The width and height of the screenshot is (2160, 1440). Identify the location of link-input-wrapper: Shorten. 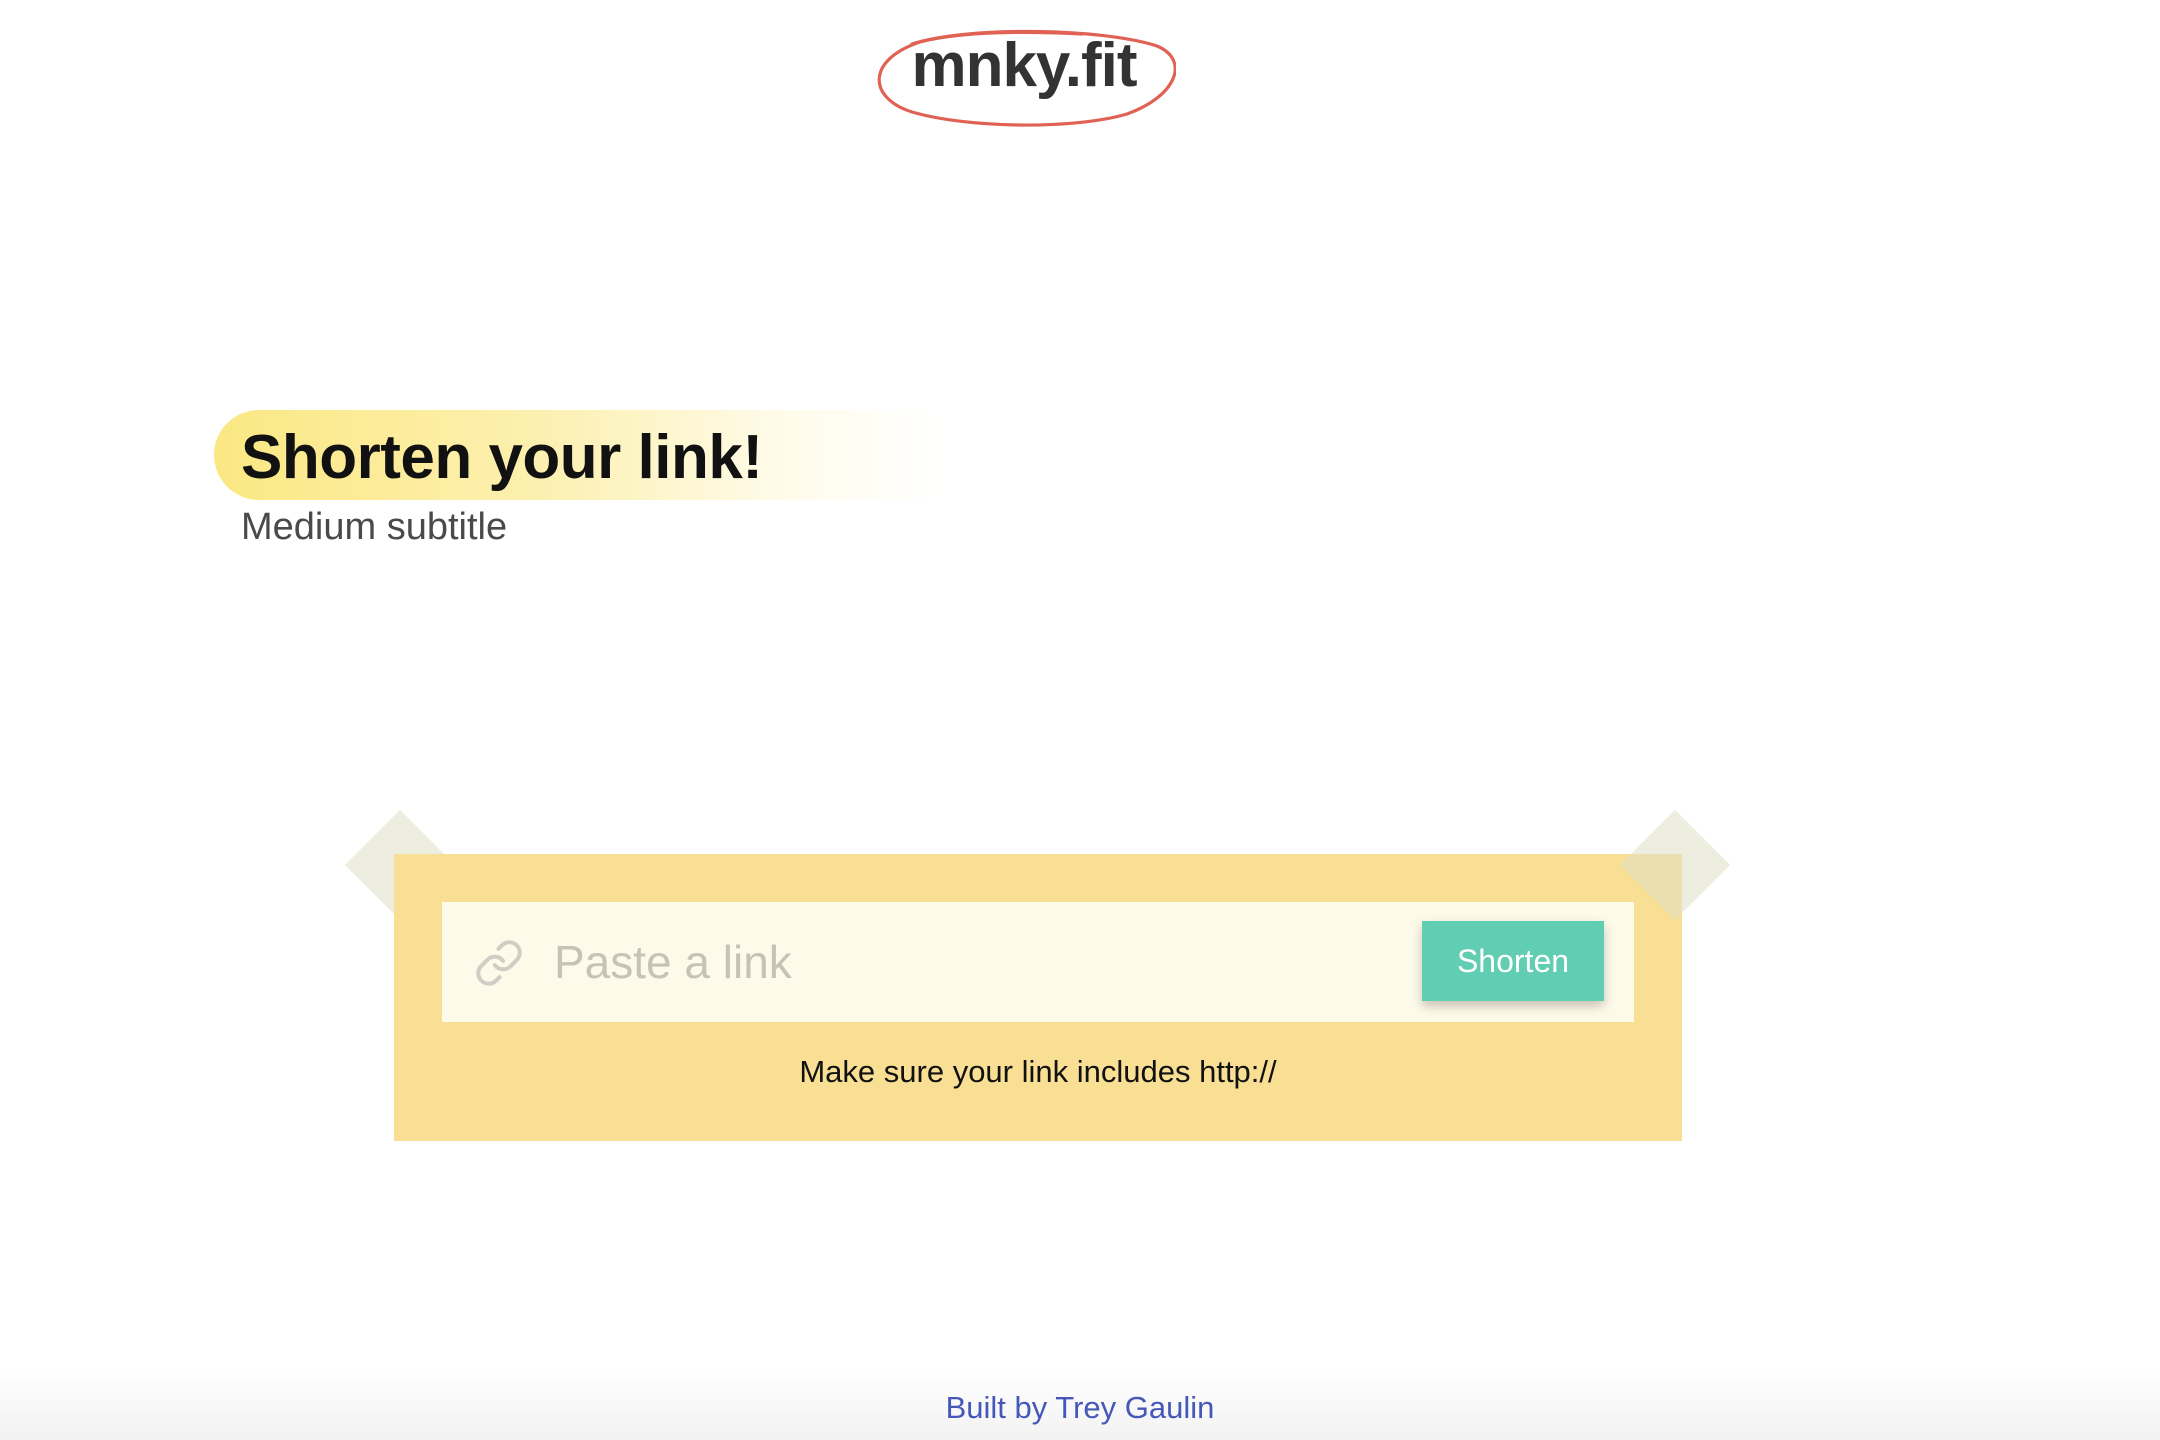
(1038, 962).